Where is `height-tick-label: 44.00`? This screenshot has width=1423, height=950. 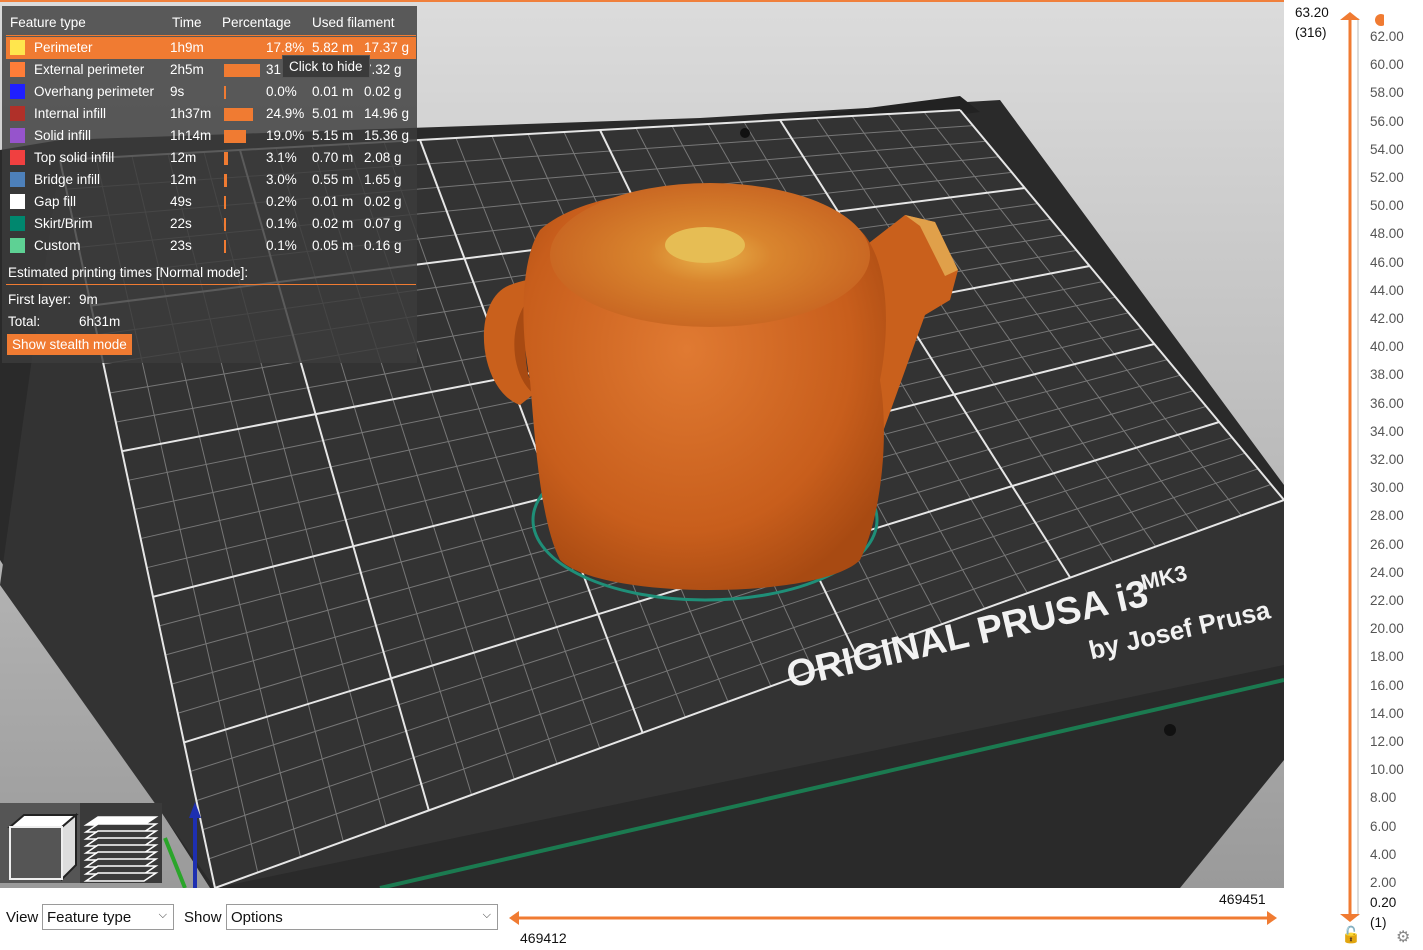
height-tick-label: 44.00 is located at coordinates (1387, 290).